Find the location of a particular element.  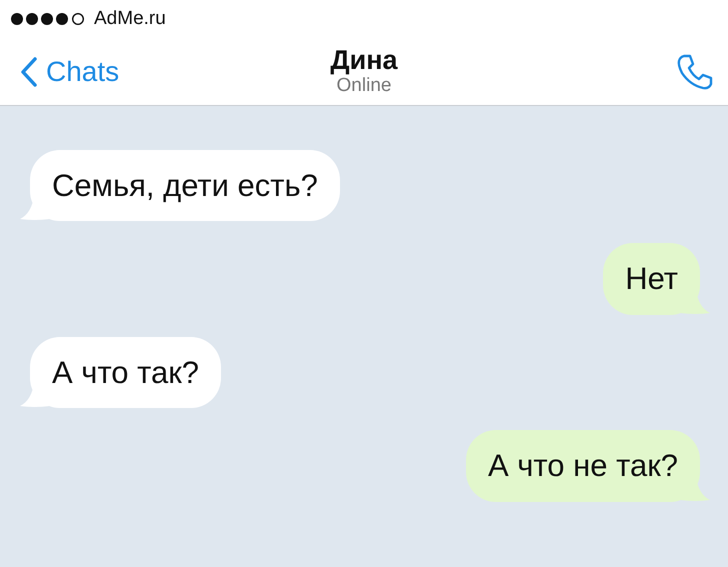

contact-name: Дина is located at coordinates (364, 61).